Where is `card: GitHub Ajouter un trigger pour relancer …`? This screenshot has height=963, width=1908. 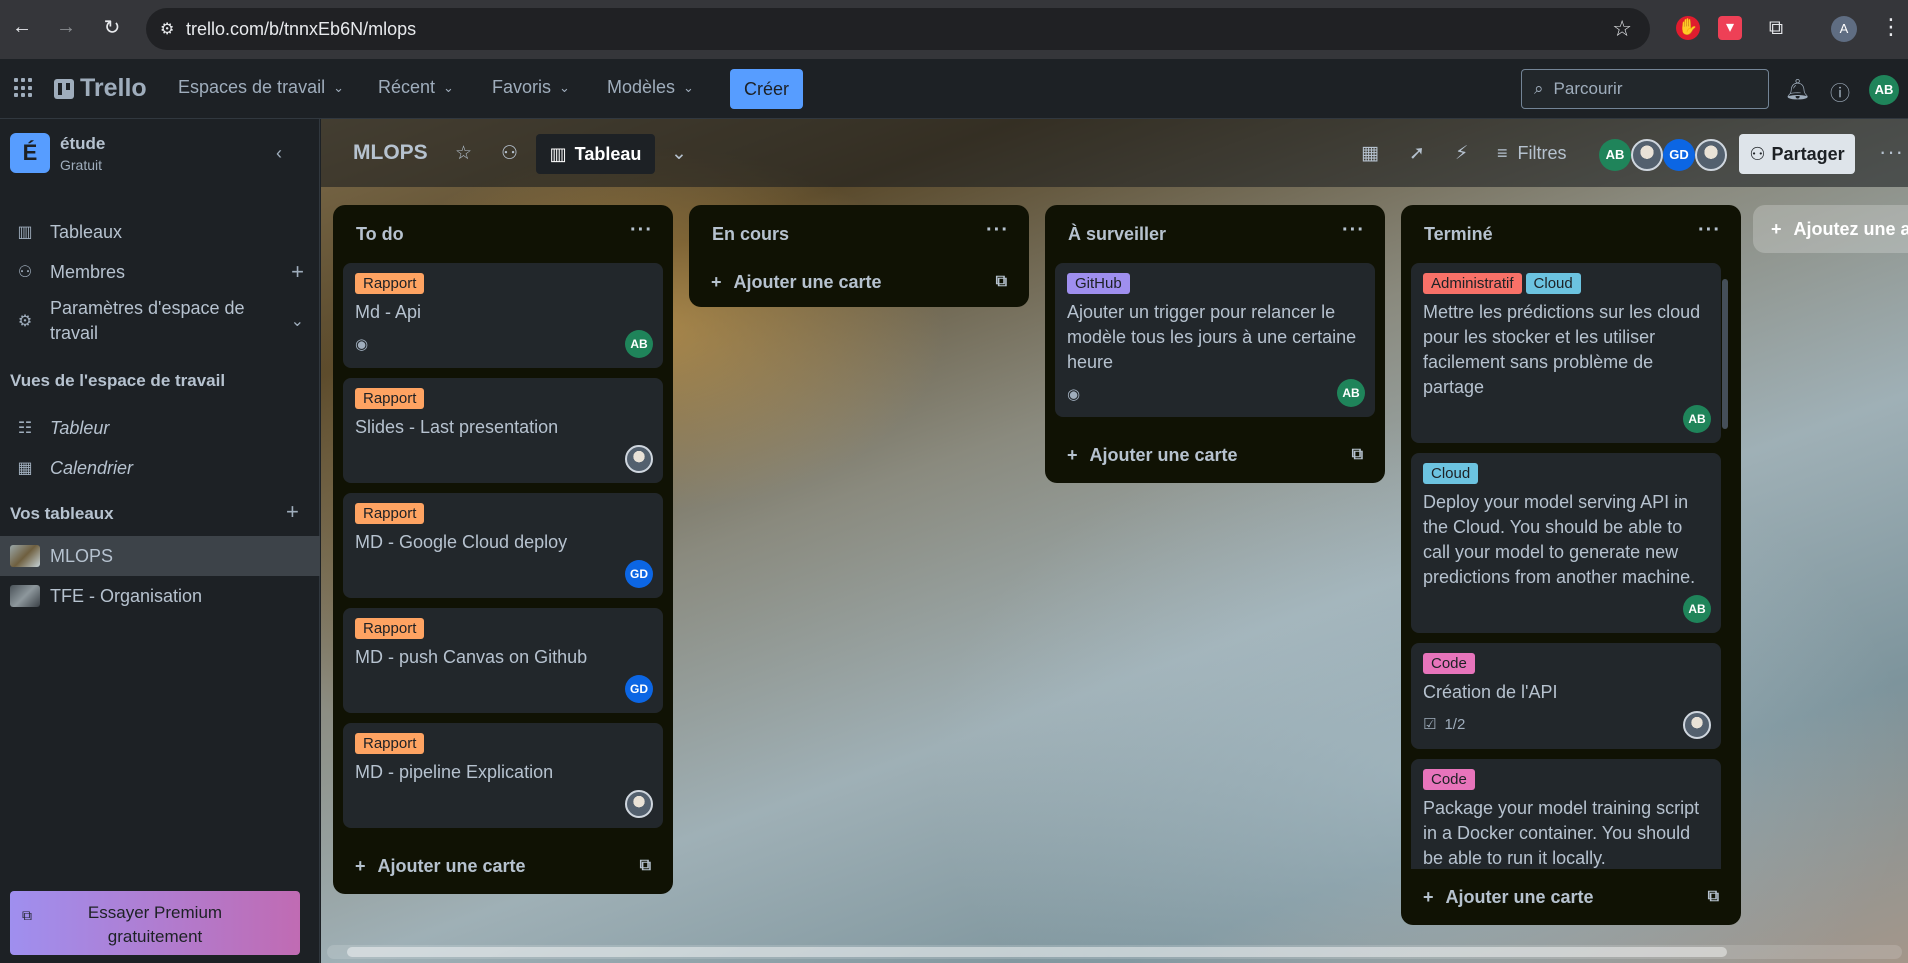
card: GitHub Ajouter un trigger pour relancer … is located at coordinates (1215, 340).